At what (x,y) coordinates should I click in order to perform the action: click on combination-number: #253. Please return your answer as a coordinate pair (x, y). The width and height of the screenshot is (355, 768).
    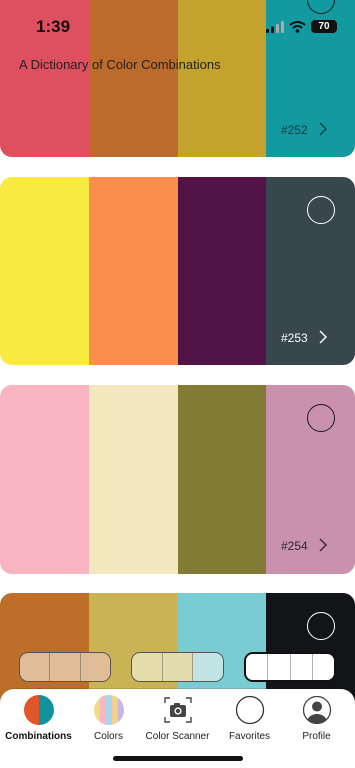
    Looking at the image, I should click on (294, 338).